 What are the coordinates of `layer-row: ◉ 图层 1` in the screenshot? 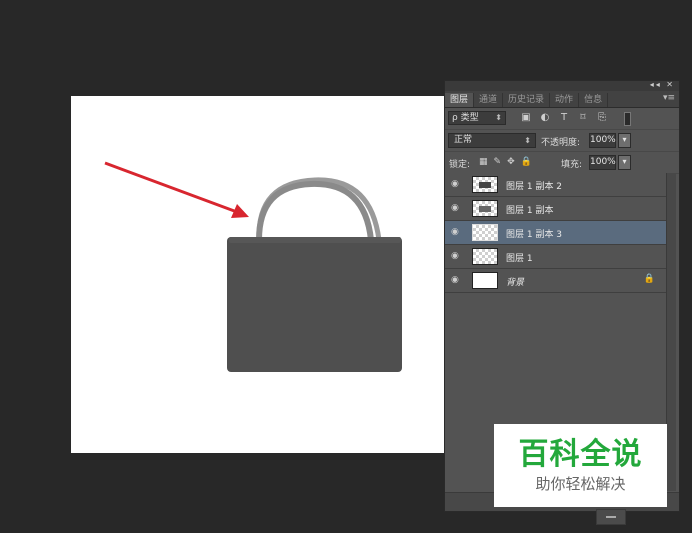 It's located at (556, 257).